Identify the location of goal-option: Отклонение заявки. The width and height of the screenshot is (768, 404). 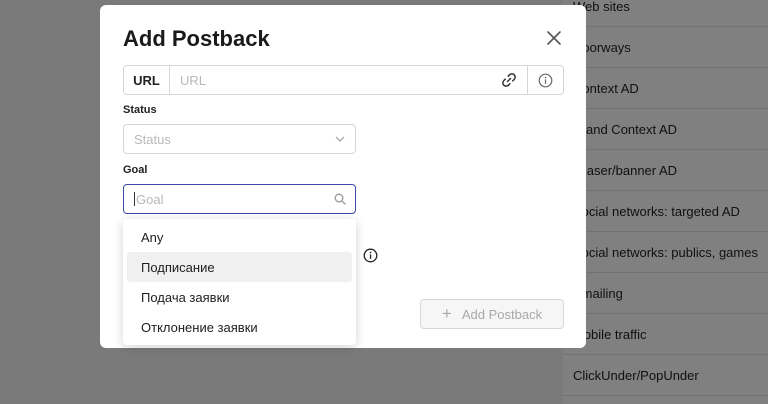
(239, 327).